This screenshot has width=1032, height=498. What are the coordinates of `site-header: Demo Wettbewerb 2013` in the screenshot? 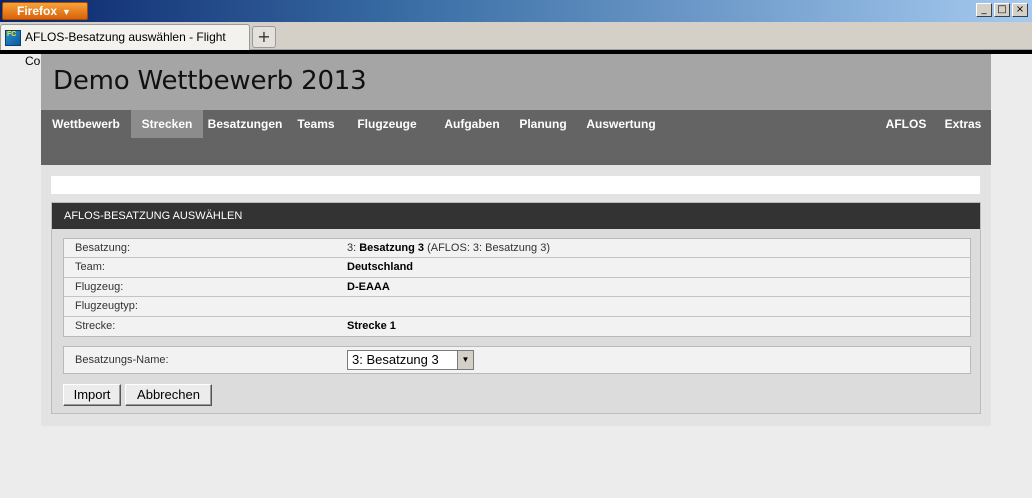 It's located at (516, 82).